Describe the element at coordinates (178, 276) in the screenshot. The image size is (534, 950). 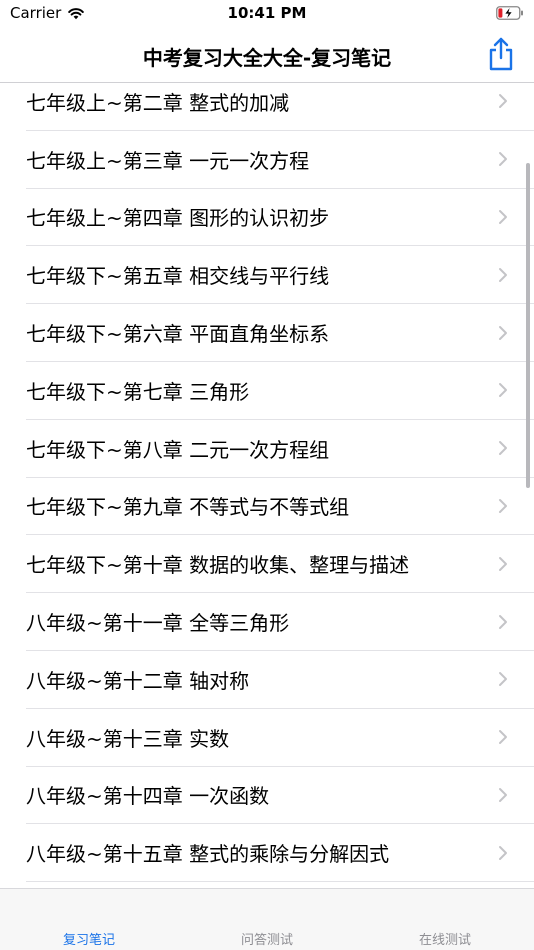
I see `list-item-label: 七年级下~第五章 相交线与平行线` at that location.